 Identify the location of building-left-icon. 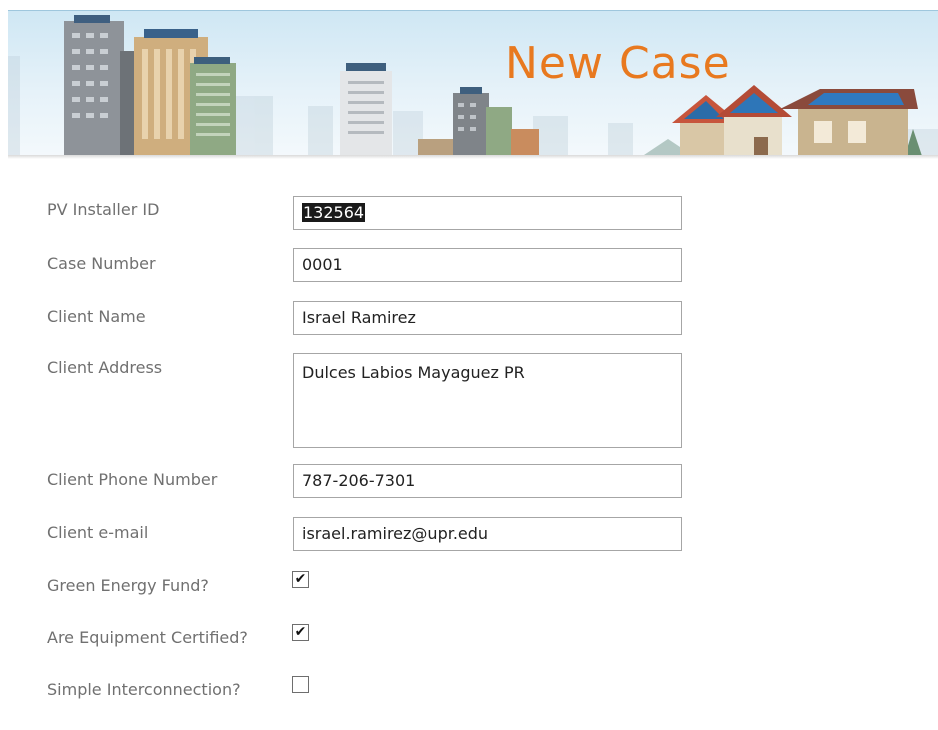
(100, 87).